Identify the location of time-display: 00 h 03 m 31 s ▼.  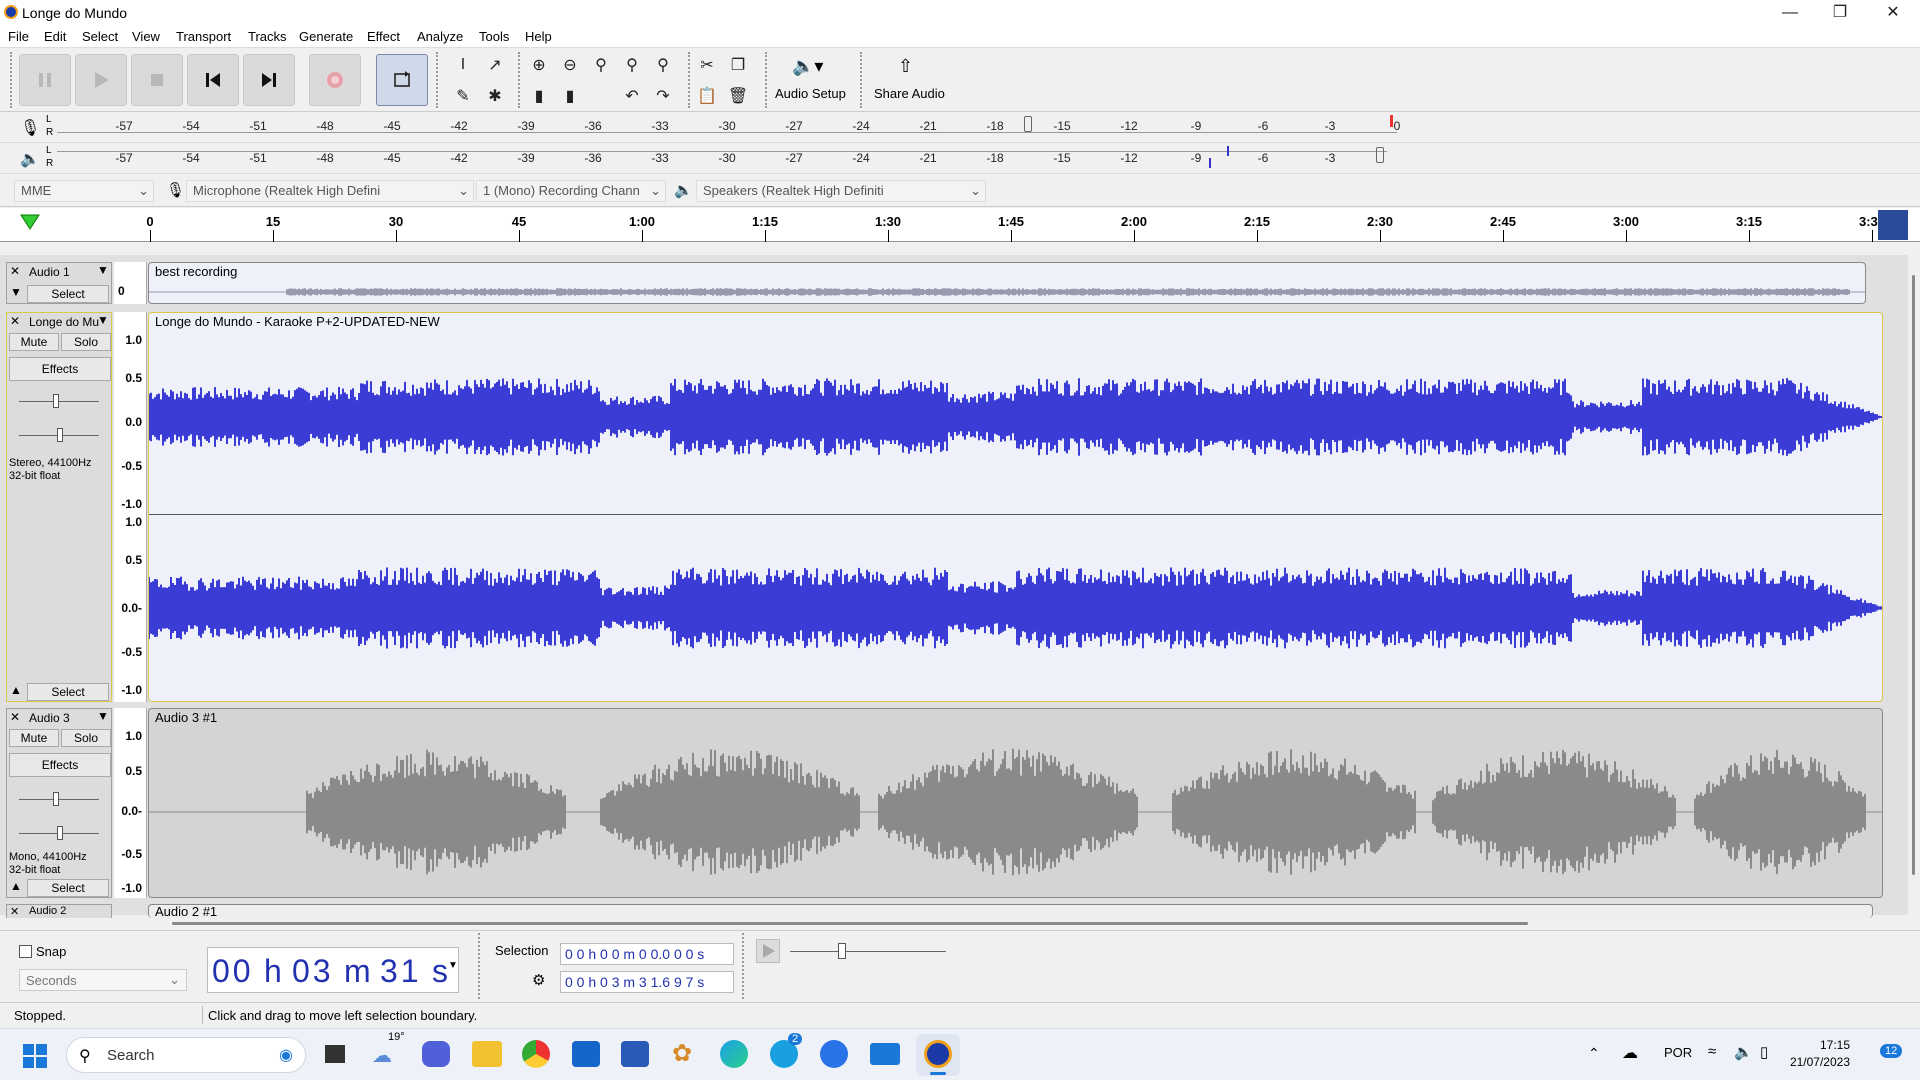
(333, 970).